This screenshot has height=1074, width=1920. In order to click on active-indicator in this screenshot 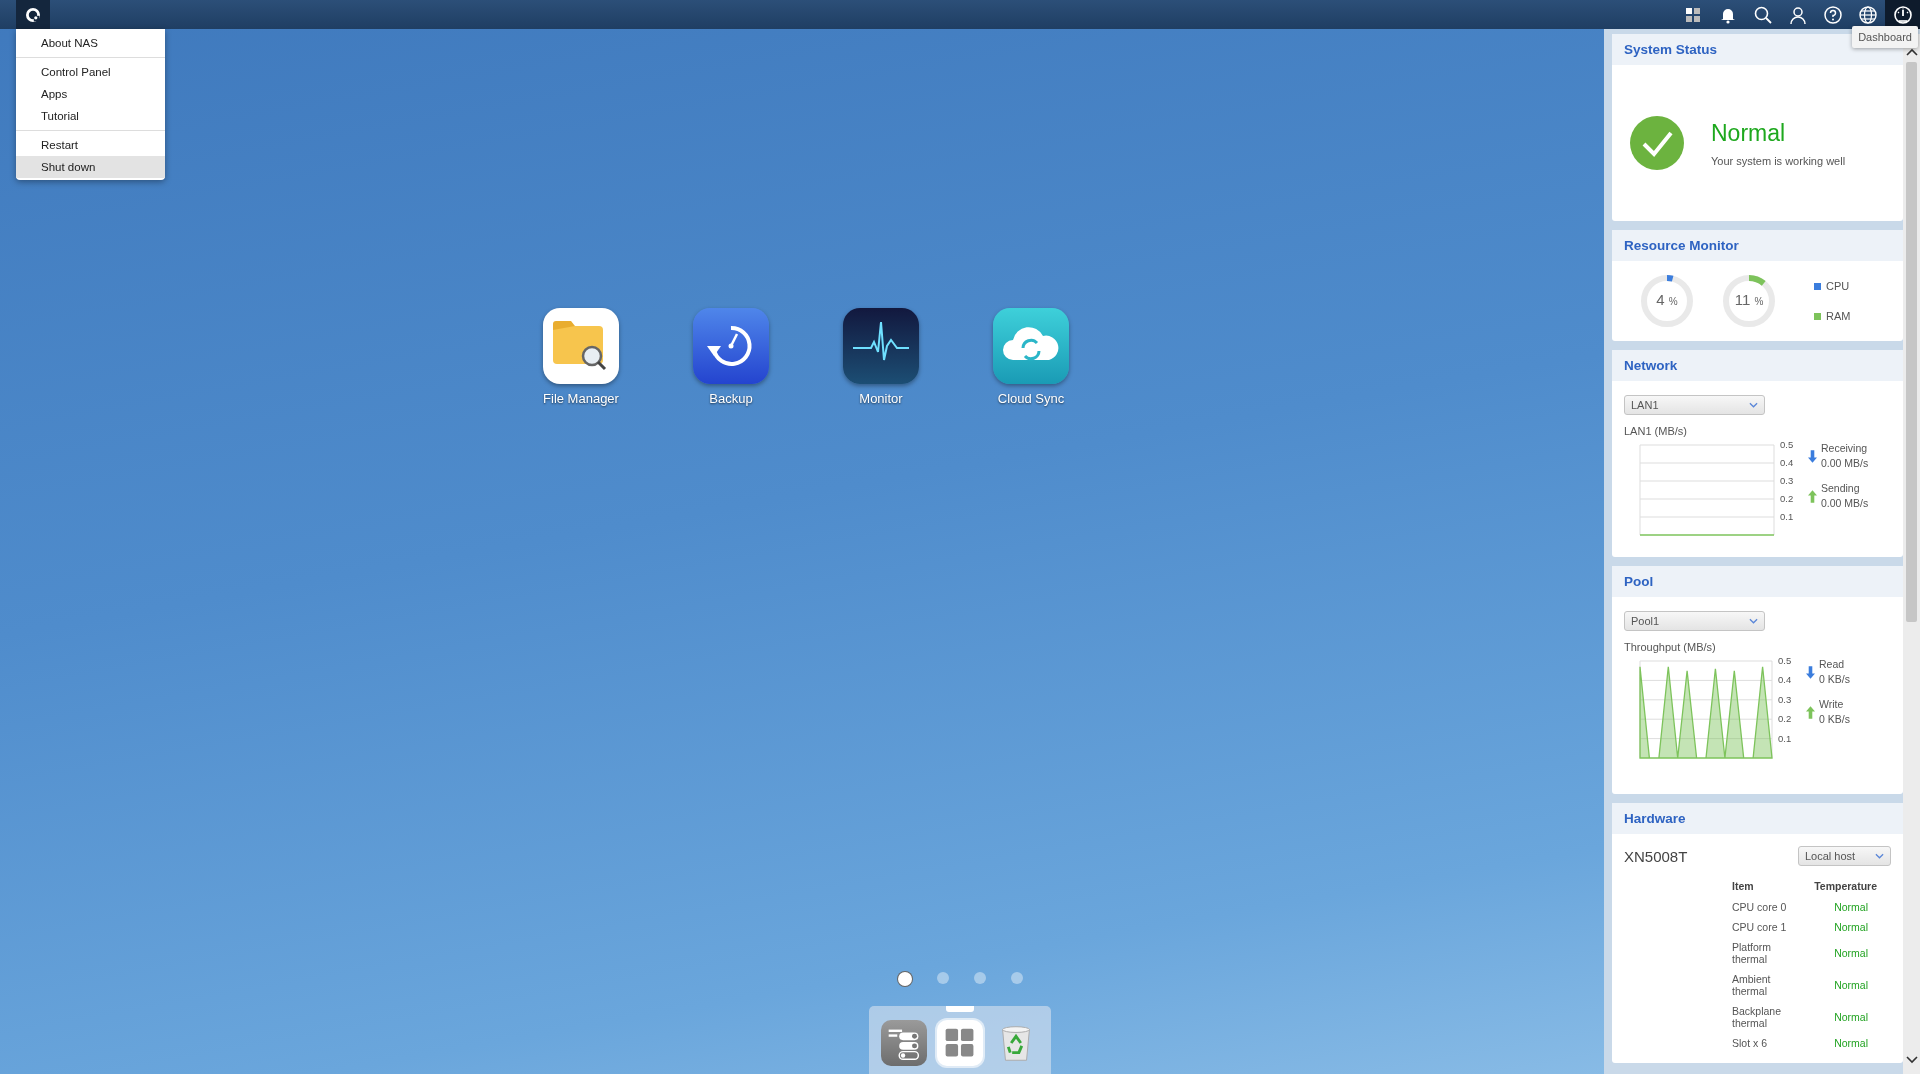, I will do `click(960, 1009)`.